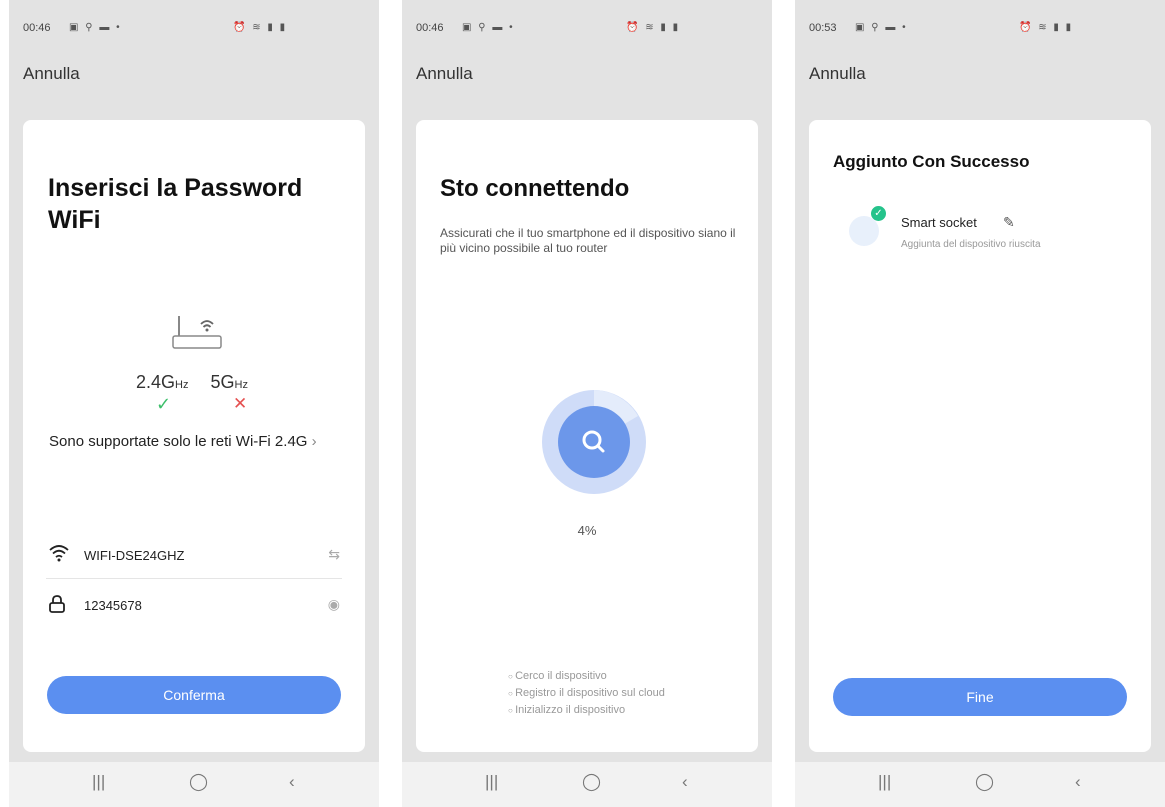  Describe the element at coordinates (535, 188) in the screenshot. I see `page-title: Sto connettendo` at that location.